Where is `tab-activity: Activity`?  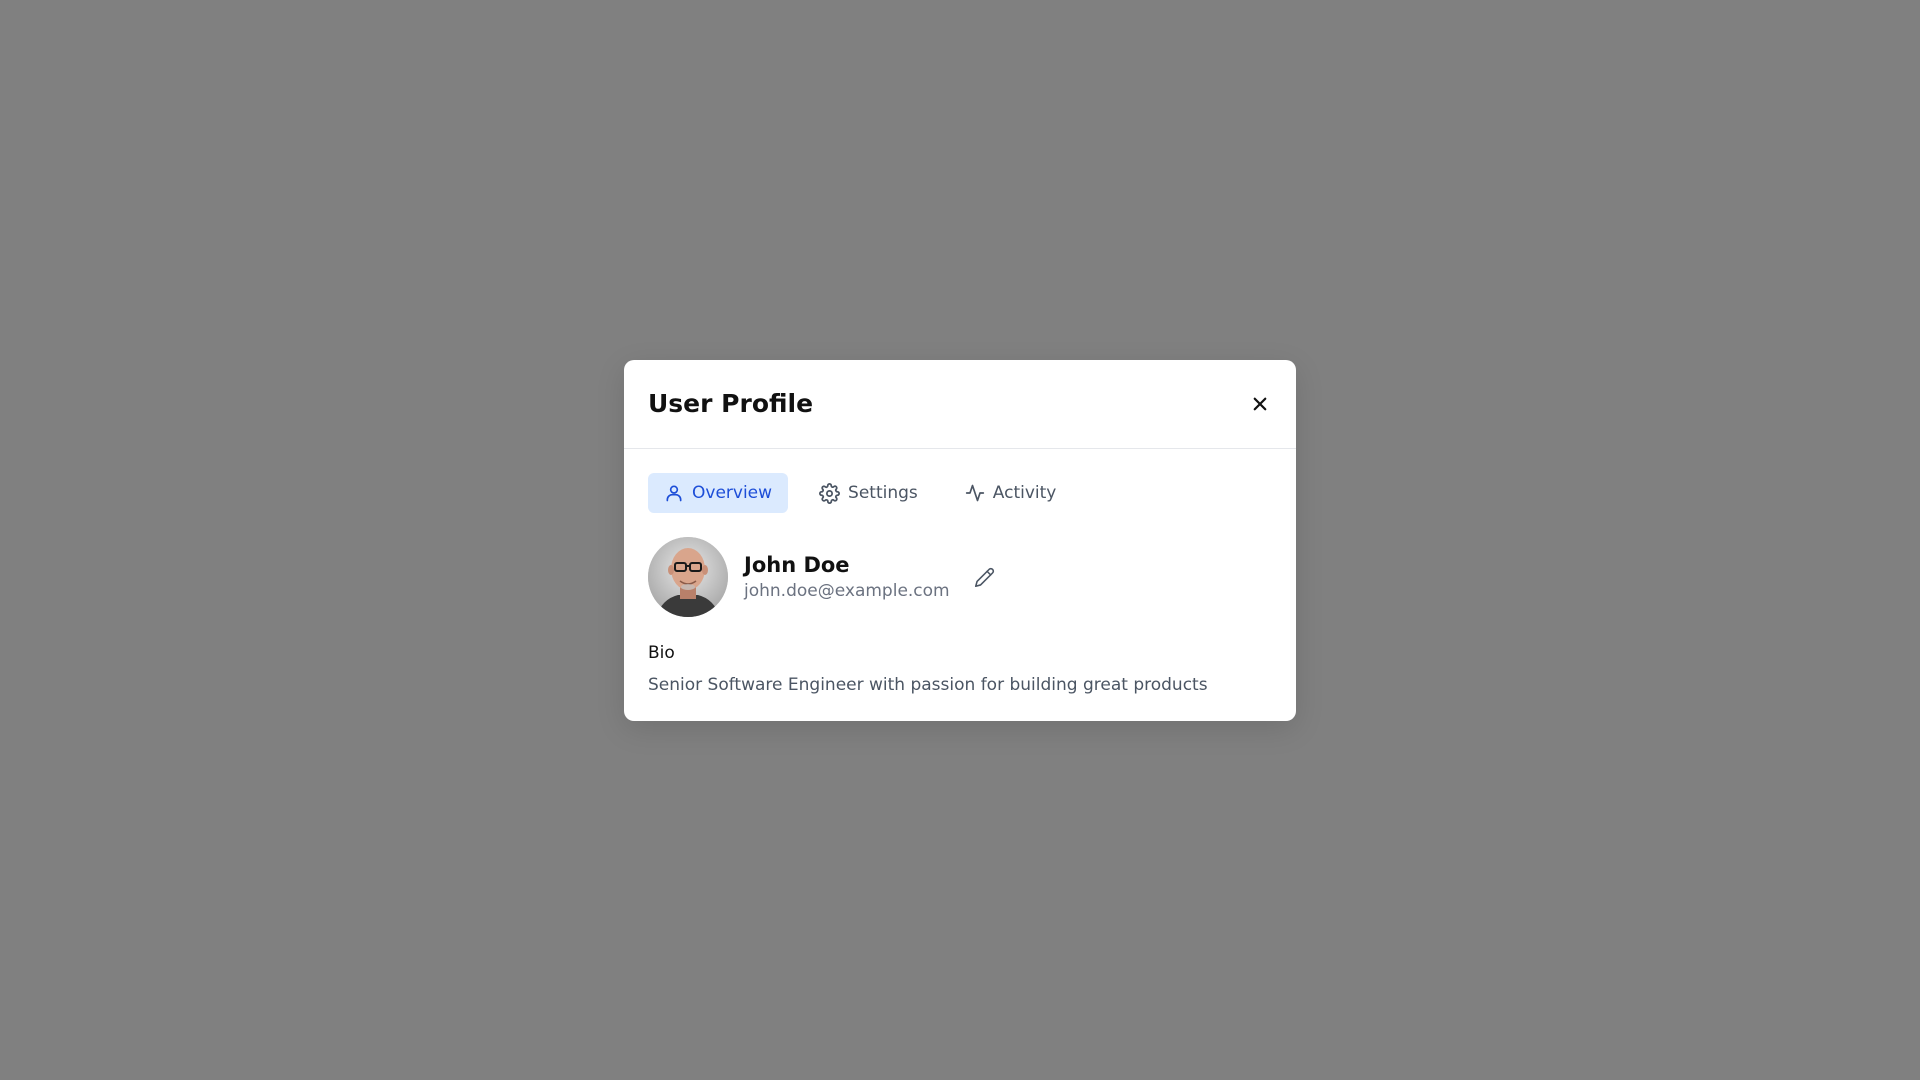 tab-activity: Activity is located at coordinates (1011, 493).